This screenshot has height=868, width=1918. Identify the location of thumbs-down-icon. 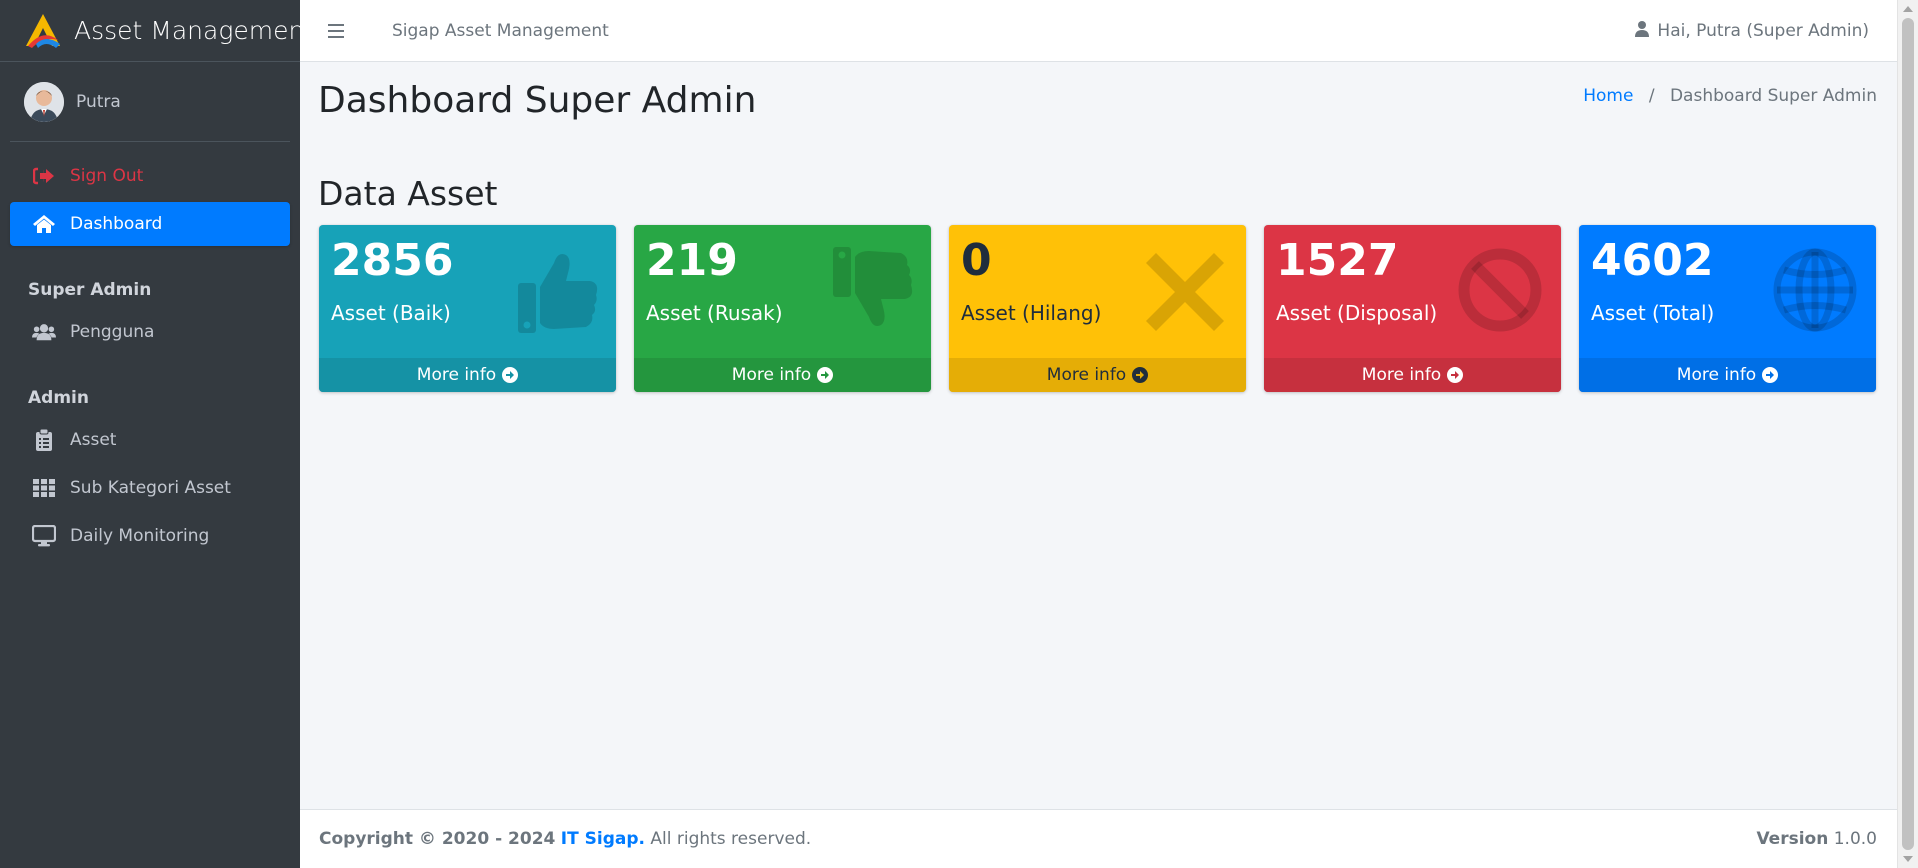
(873, 286).